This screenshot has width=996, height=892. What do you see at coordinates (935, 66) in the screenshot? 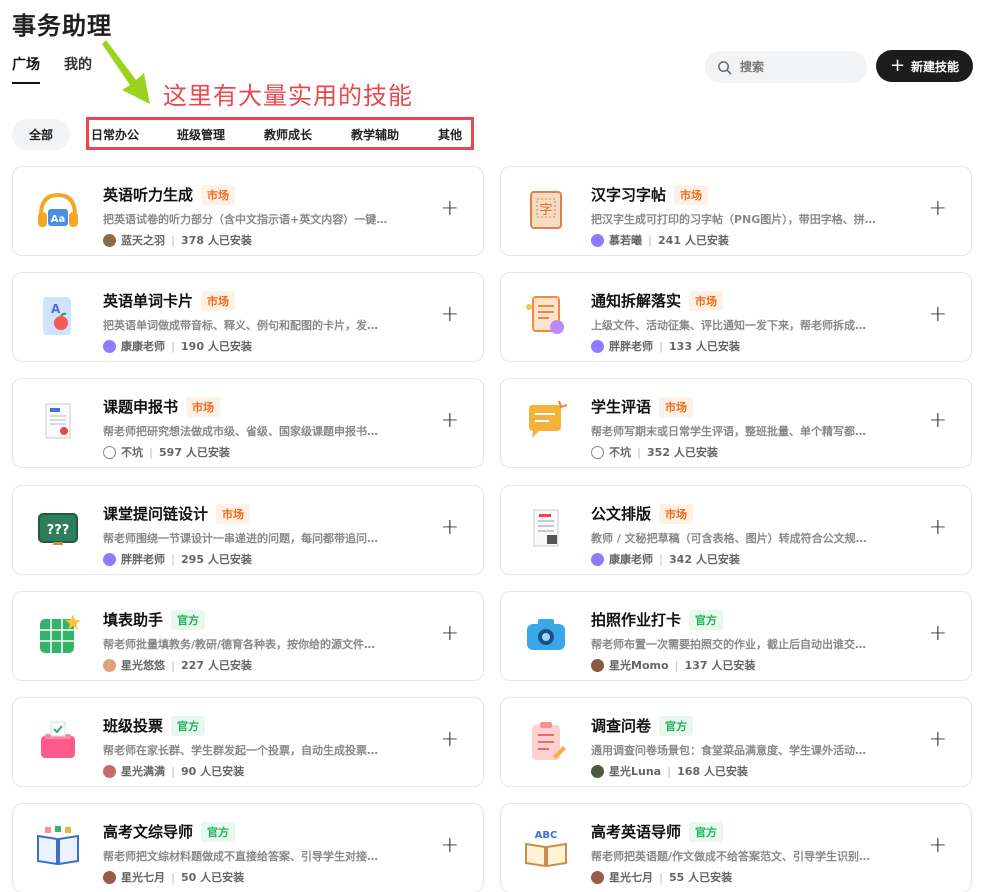
I see `new-skill-label: 新建技能` at bounding box center [935, 66].